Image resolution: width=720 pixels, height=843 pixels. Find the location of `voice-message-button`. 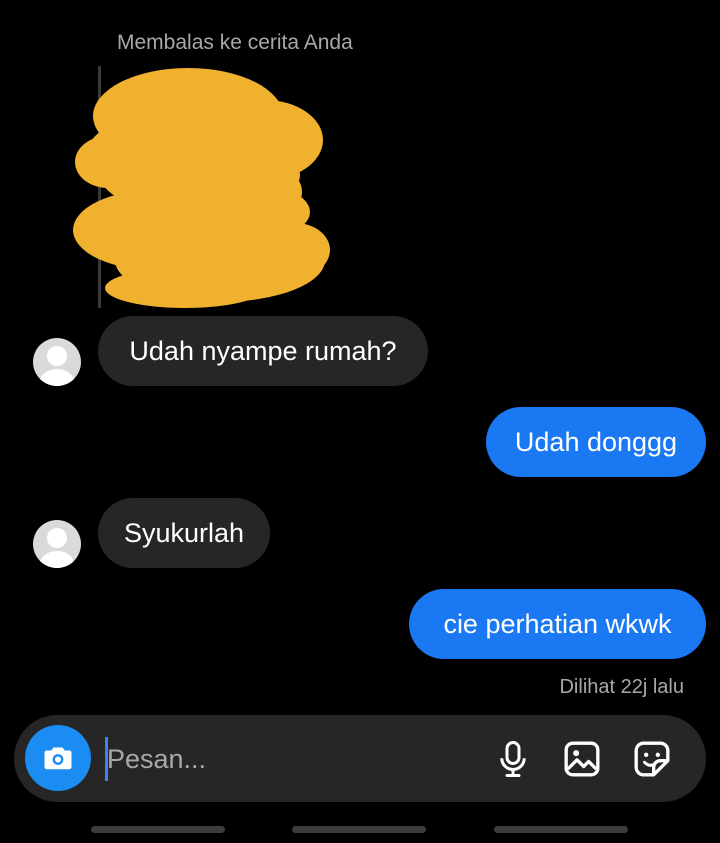

voice-message-button is located at coordinates (513, 759).